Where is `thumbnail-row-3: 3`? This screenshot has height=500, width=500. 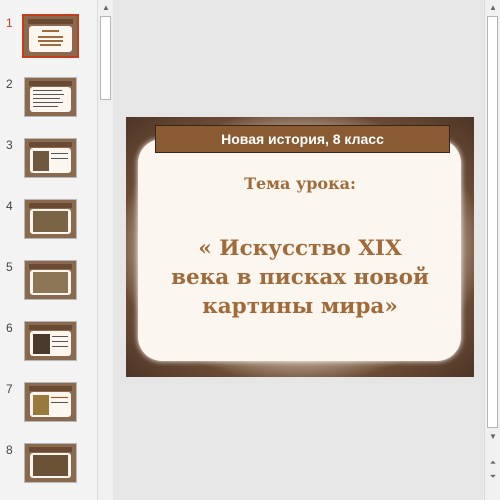
thumbnail-row-3: 3 is located at coordinates (48, 168).